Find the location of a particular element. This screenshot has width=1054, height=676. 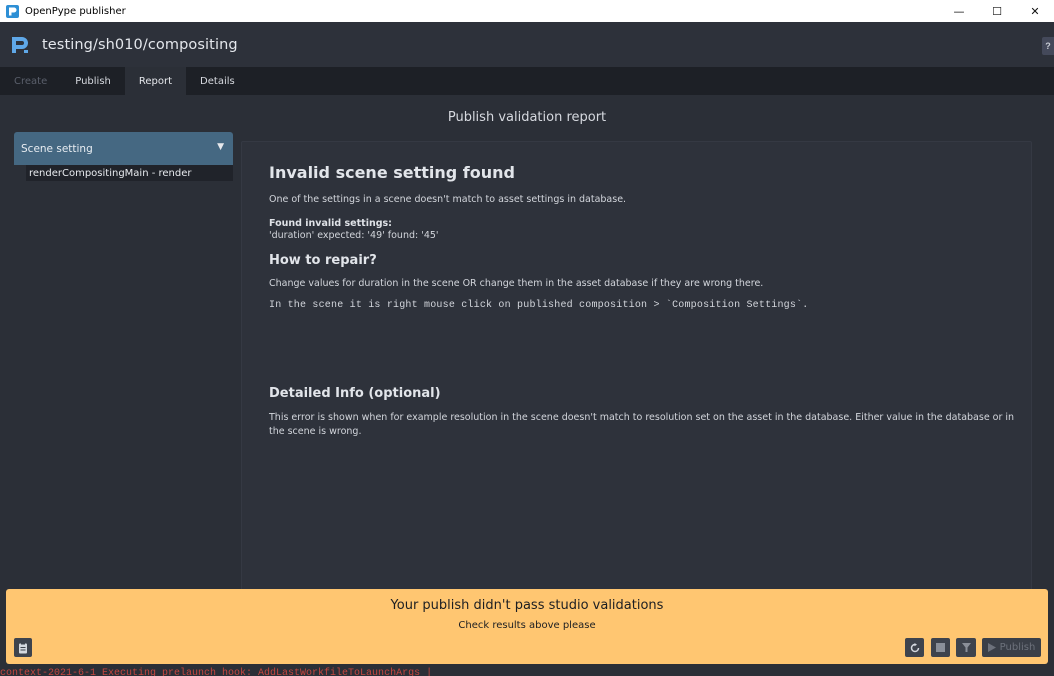

window-title: OpenPype publisher is located at coordinates (75, 11).